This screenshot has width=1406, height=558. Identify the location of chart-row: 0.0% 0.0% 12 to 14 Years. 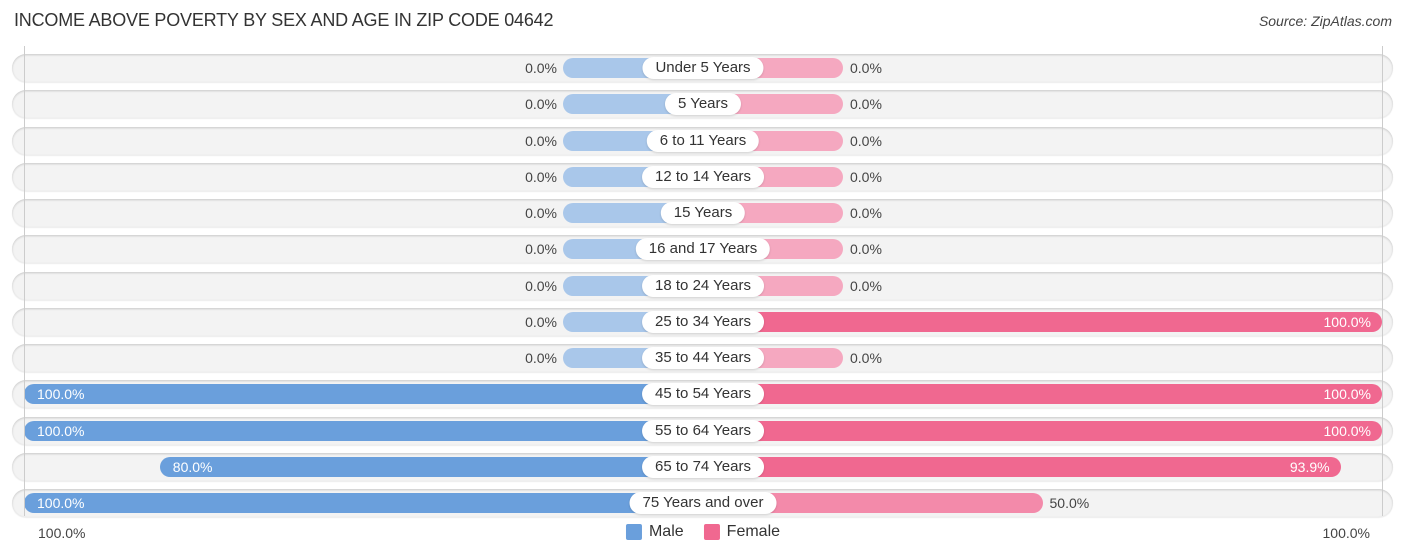
(702, 177).